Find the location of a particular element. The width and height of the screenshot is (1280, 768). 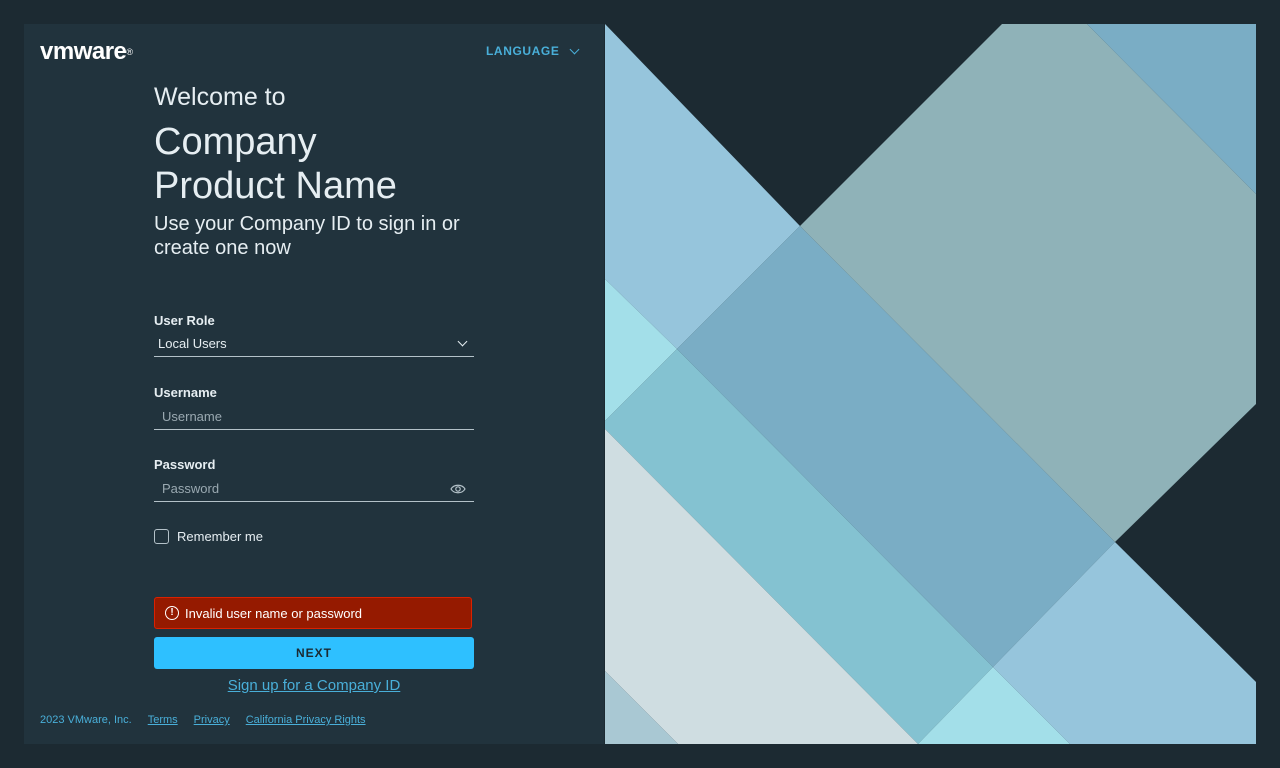

user-role-value: Local Users is located at coordinates (192, 343).